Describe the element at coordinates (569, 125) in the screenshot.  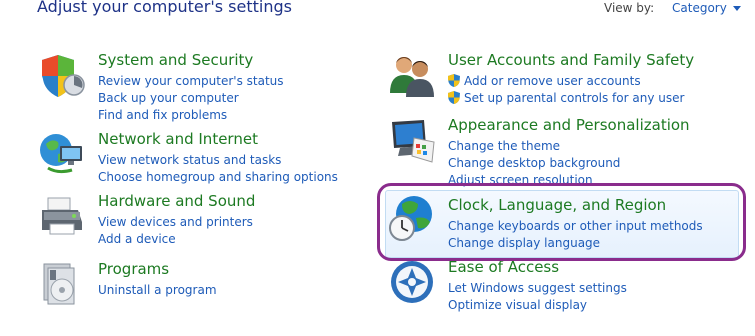
I see `category-title-appearance: Appearance and Personalization` at that location.